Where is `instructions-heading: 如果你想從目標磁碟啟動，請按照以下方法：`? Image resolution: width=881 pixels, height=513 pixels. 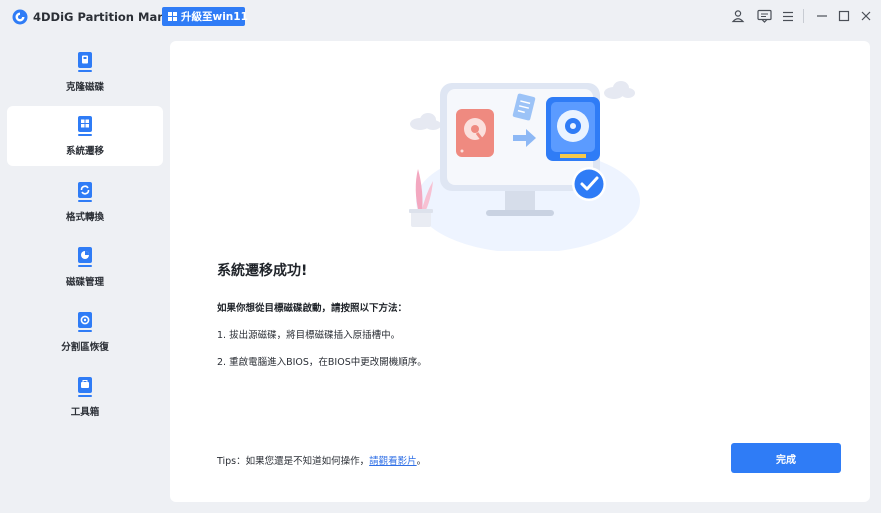
instructions-heading: 如果你想從目標磁碟啟動，請按照以下方法： is located at coordinates (312, 308).